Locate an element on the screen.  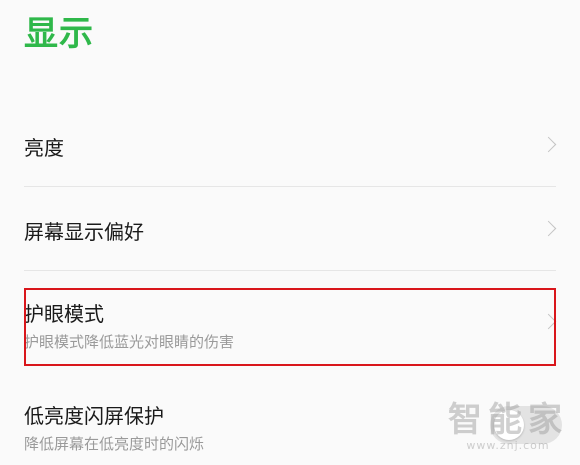
page-title: 显示 is located at coordinates (59, 34).